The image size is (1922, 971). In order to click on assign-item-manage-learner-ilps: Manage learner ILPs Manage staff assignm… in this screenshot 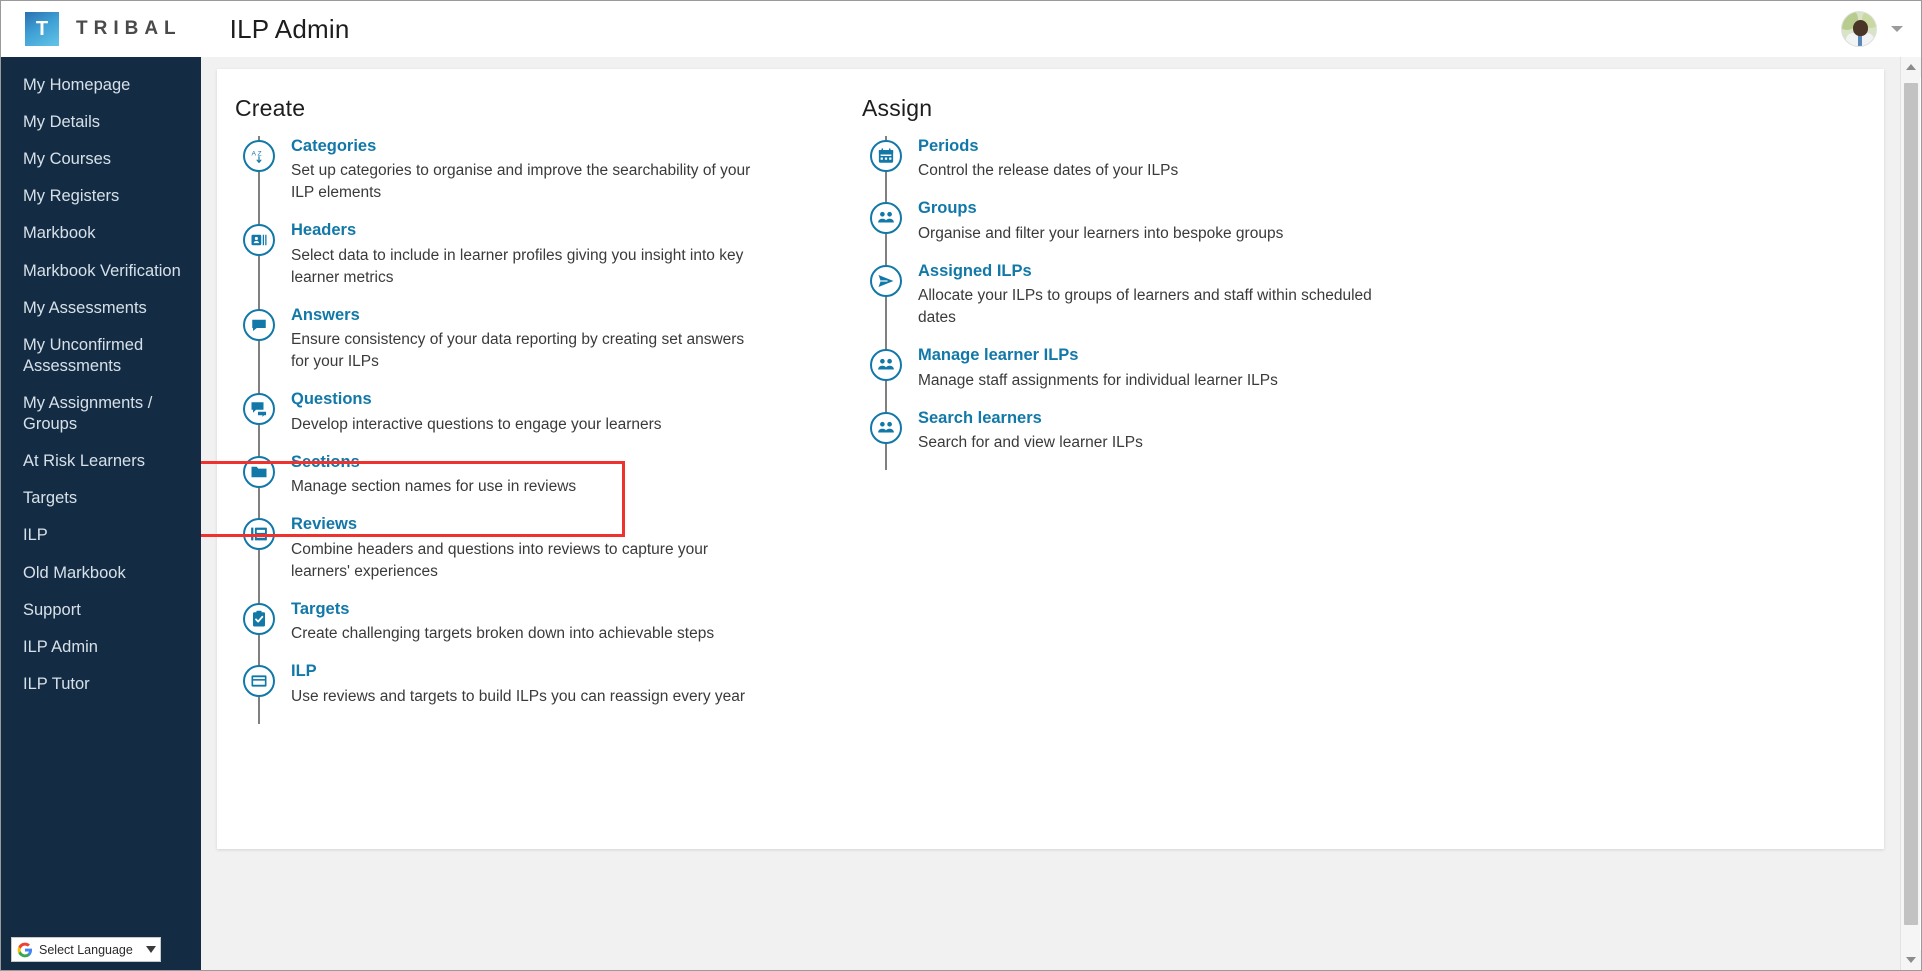, I will do `click(1147, 376)`.